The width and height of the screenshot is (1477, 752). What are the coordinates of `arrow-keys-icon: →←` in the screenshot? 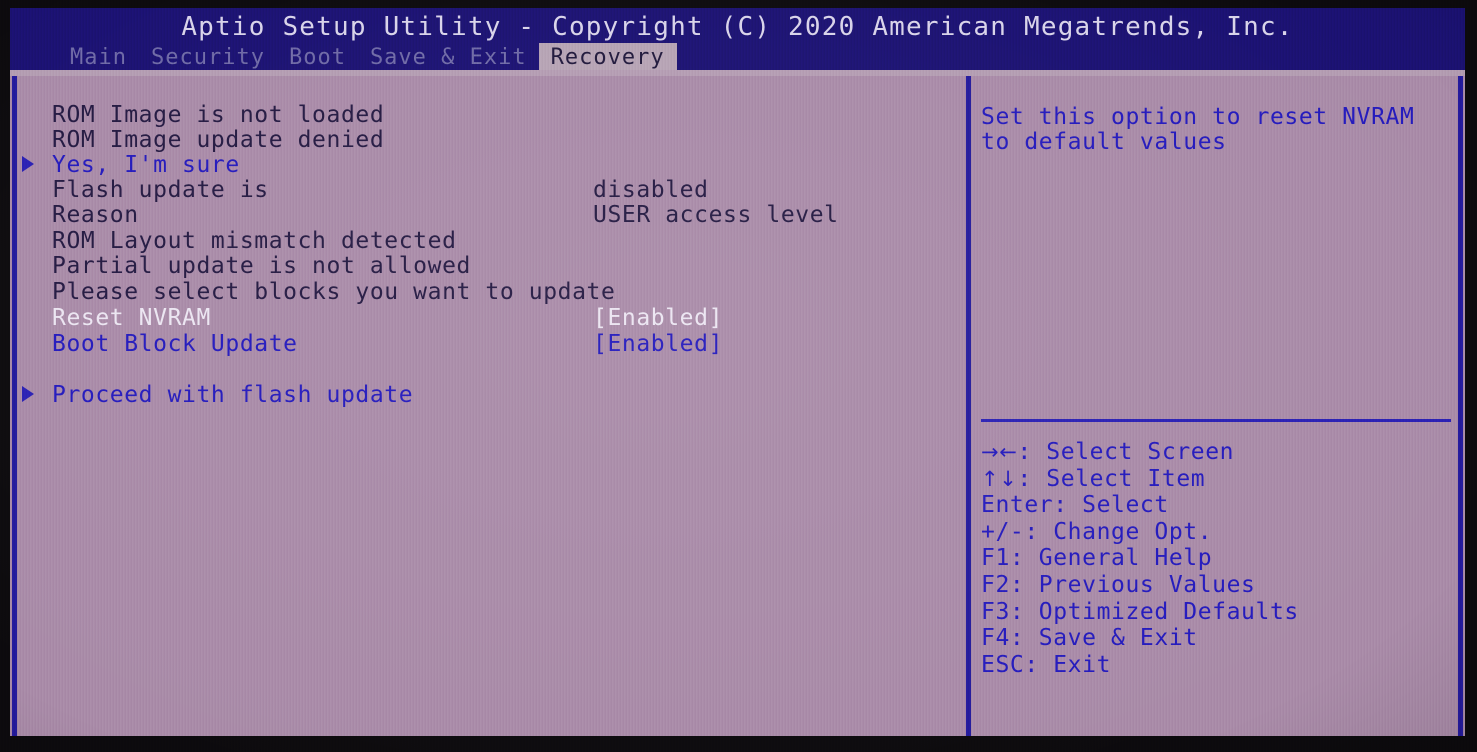 It's located at (999, 452).